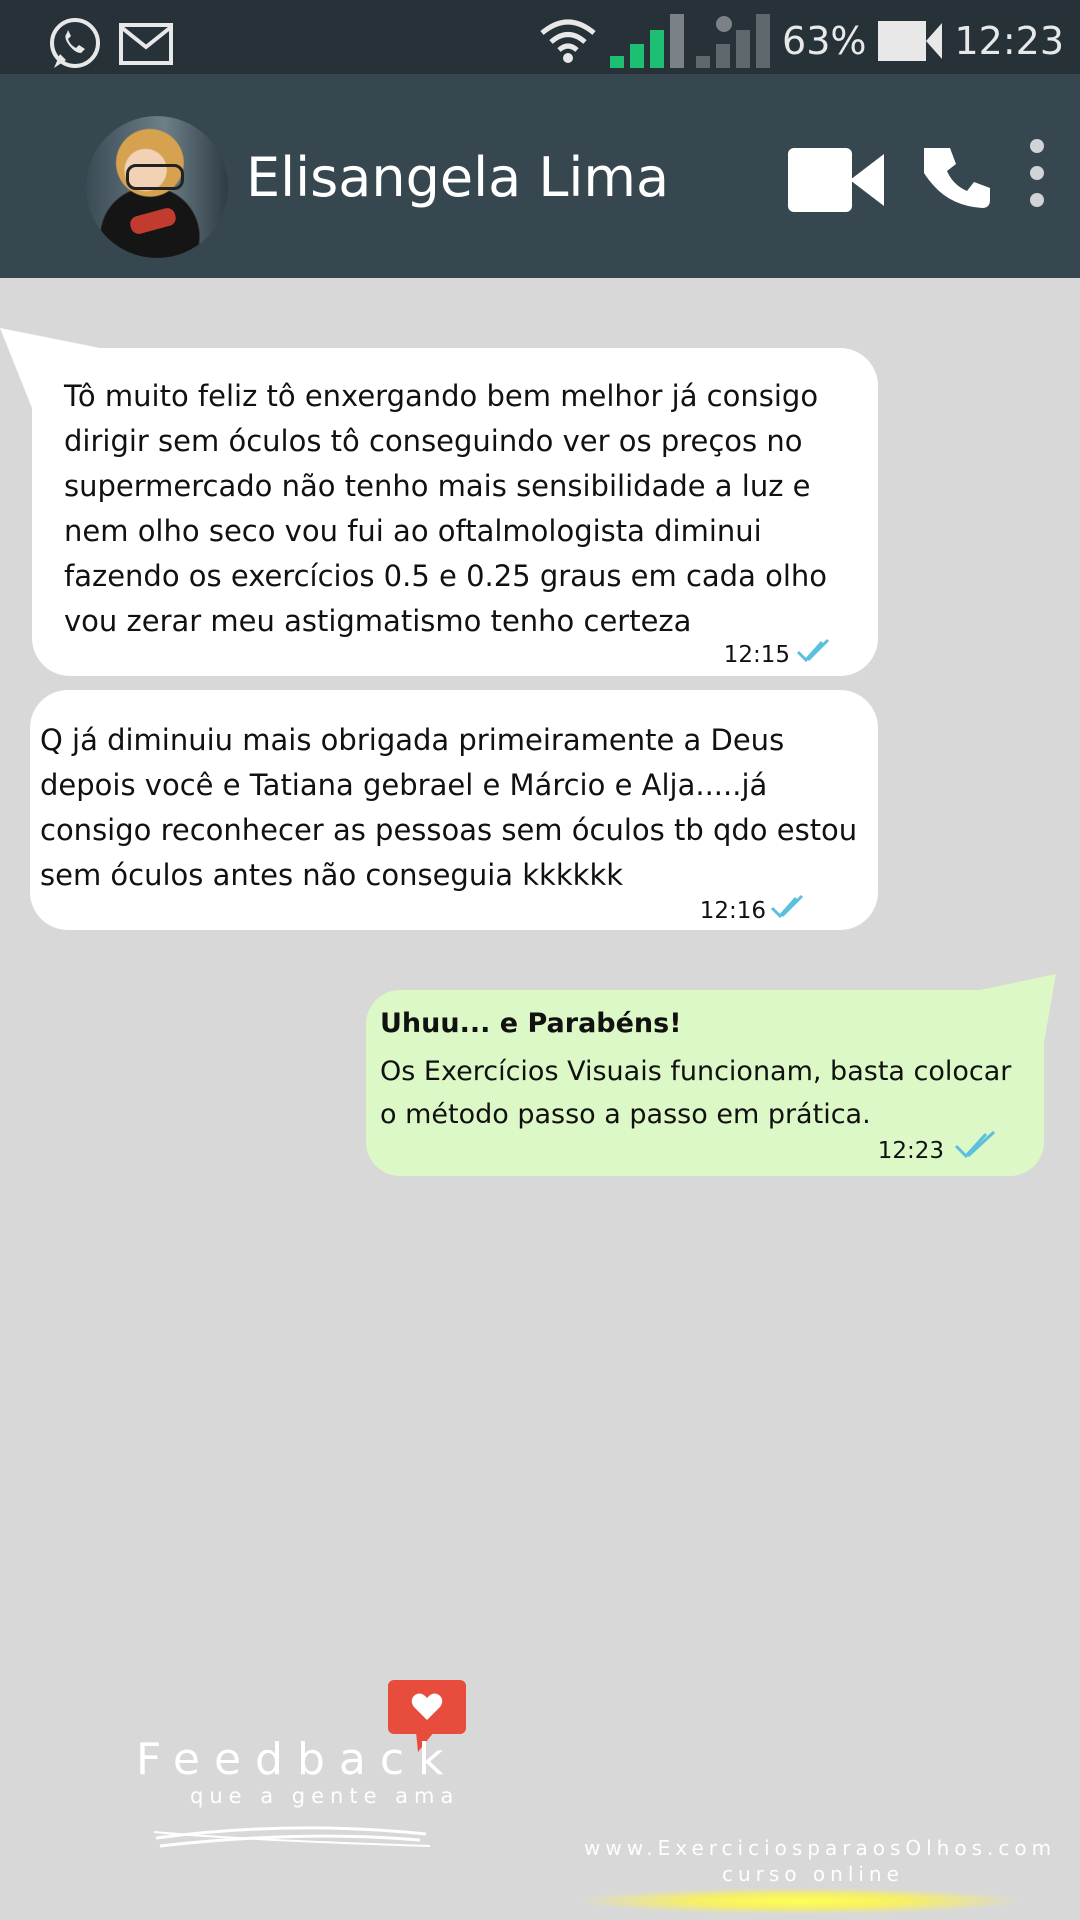 This screenshot has height=1920, width=1080. What do you see at coordinates (647, 41) in the screenshot?
I see `signal-icon` at bounding box center [647, 41].